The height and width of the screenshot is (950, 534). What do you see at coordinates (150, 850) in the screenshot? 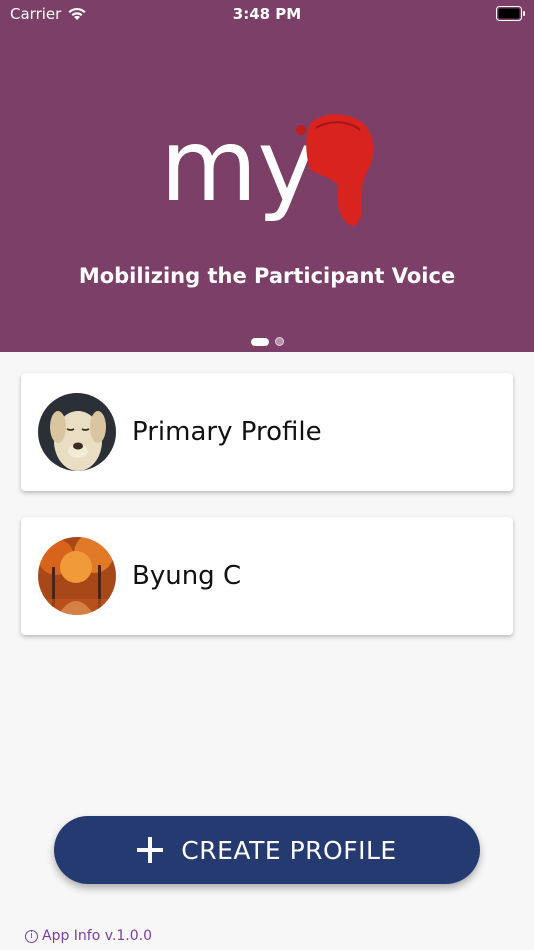
I see `plus-icon` at bounding box center [150, 850].